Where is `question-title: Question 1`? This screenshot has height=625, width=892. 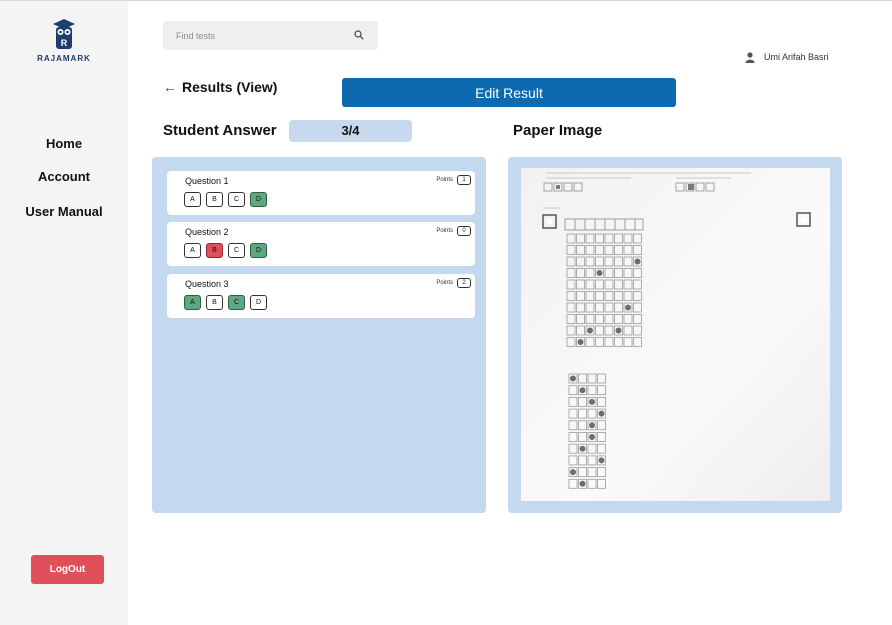
question-title: Question 1 is located at coordinates (207, 181).